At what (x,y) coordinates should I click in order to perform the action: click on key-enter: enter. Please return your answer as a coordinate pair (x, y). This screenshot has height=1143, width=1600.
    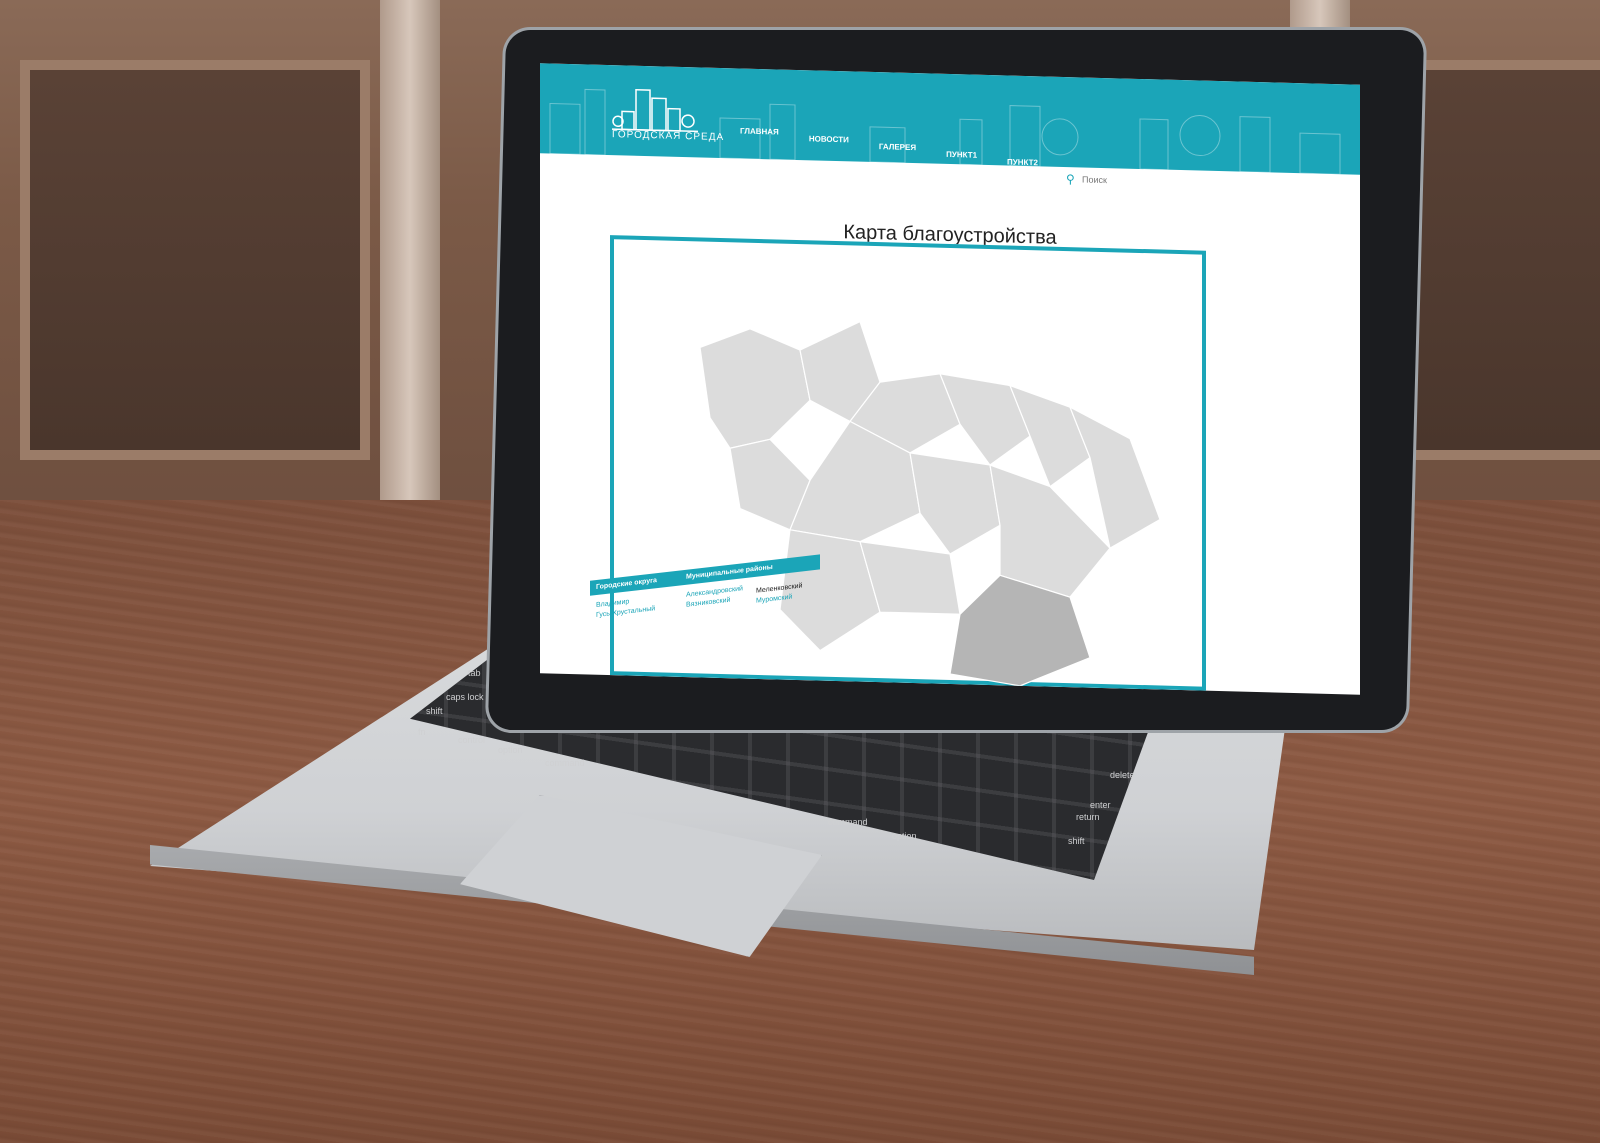
    Looking at the image, I should click on (1100, 805).